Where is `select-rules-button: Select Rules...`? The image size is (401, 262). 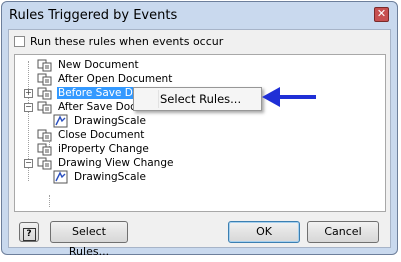 select-rules-button: Select Rules... is located at coordinates (89, 239).